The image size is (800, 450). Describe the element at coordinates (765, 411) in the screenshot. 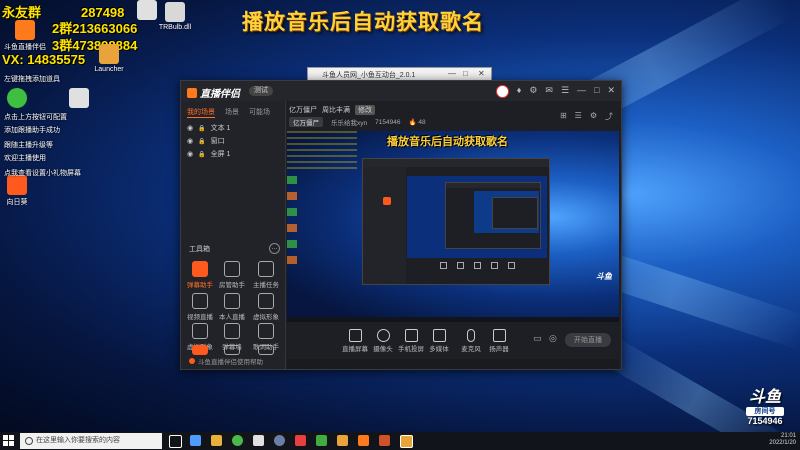

I see `room-number-label: 房间号` at that location.